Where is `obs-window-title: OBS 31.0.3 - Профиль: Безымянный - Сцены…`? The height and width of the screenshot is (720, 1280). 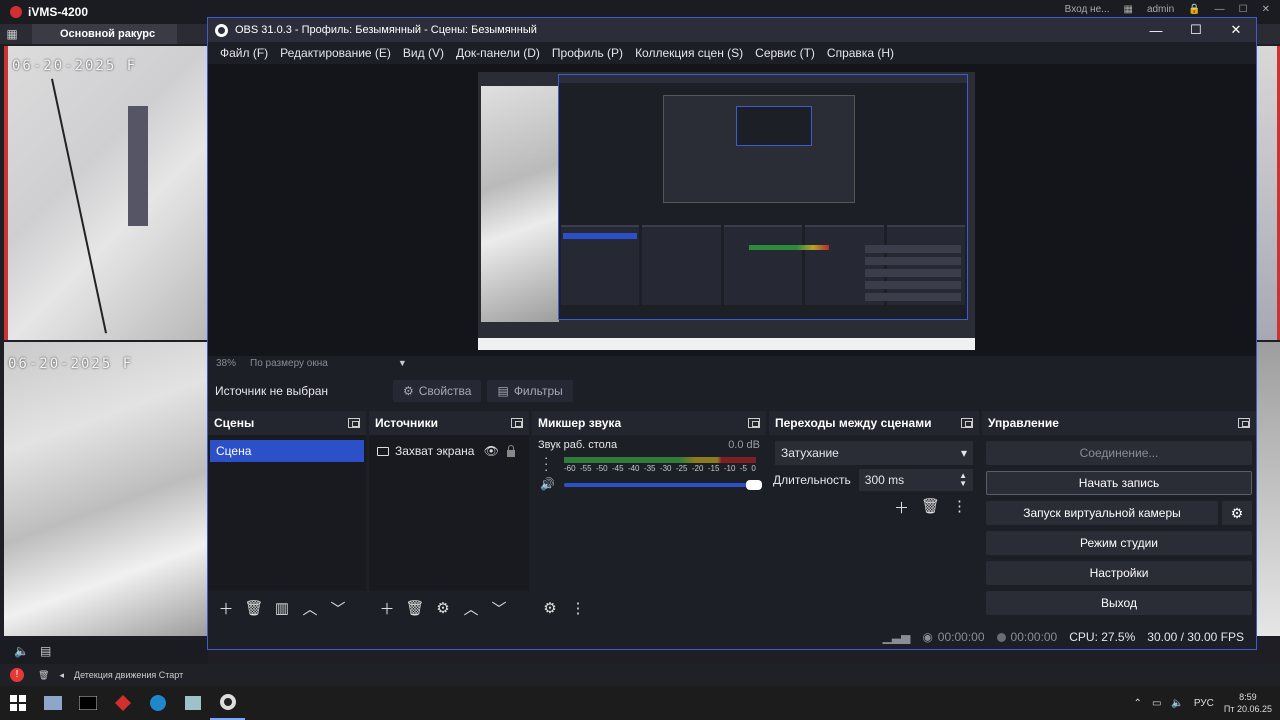
obs-window-title: OBS 31.0.3 - Профиль: Безымянный - Сцены… is located at coordinates (386, 30).